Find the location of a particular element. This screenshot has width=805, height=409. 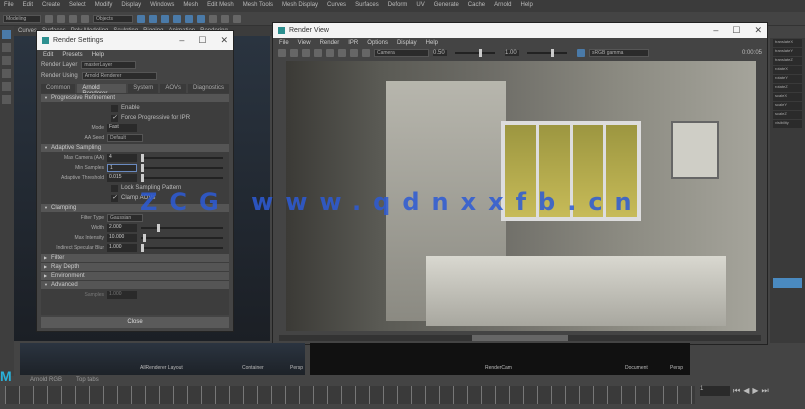

section-environment: Environment is located at coordinates (135, 276).